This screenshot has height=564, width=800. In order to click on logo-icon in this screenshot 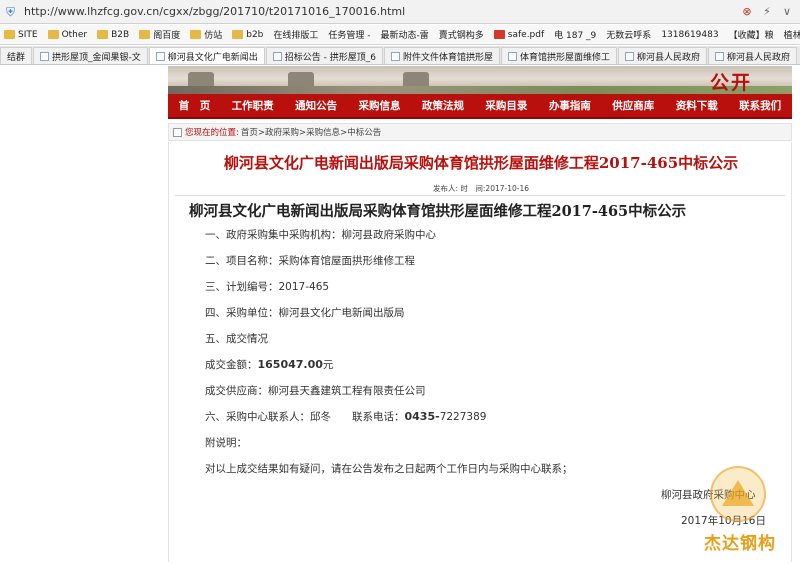, I will do `click(738, 493)`.